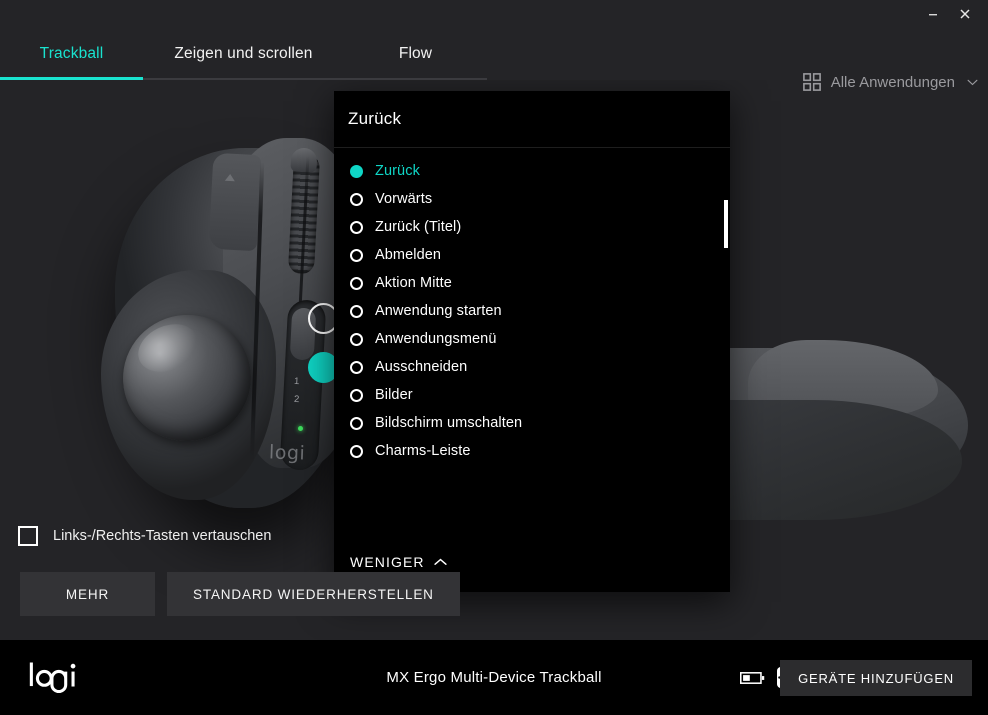 This screenshot has height=715, width=988. Describe the element at coordinates (397, 171) in the screenshot. I see `option-label: Zurück` at that location.